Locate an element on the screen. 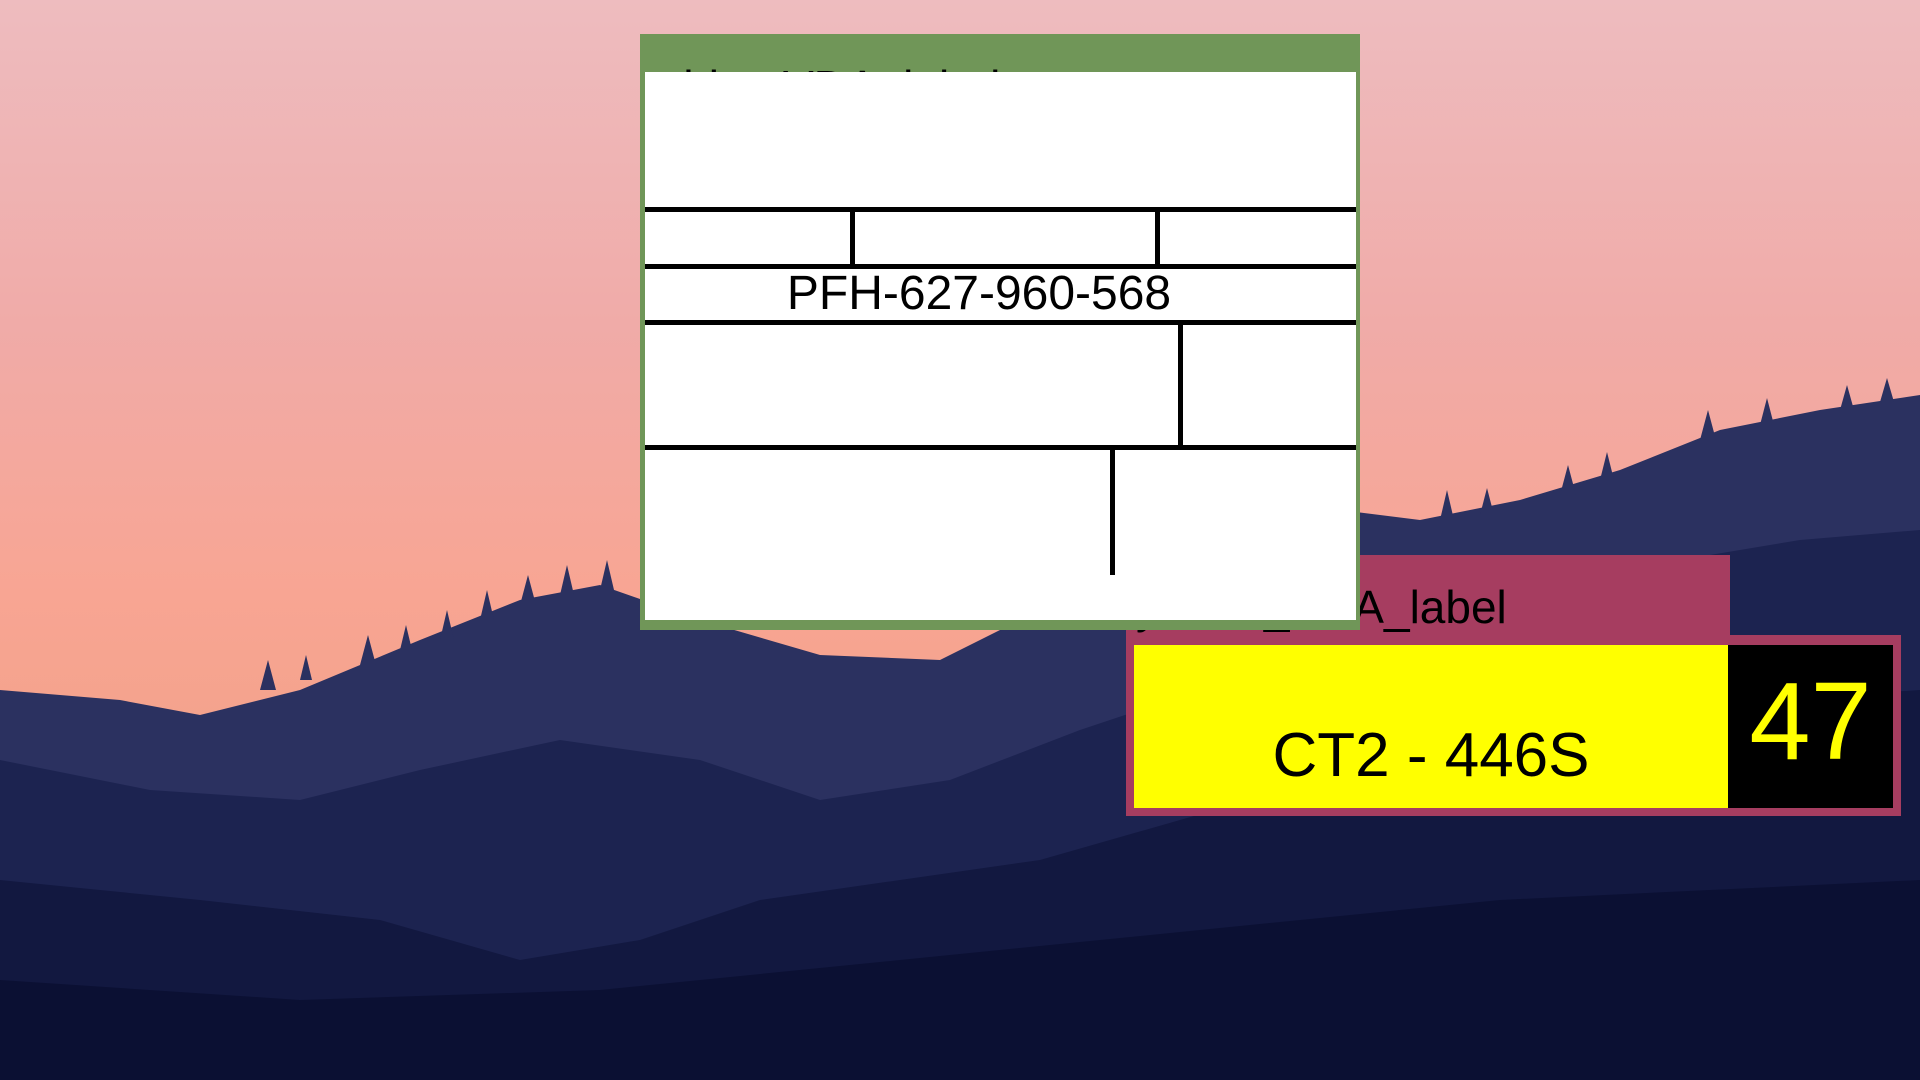  yellow-label-panel: CT2 - 446S is located at coordinates (1431, 726).